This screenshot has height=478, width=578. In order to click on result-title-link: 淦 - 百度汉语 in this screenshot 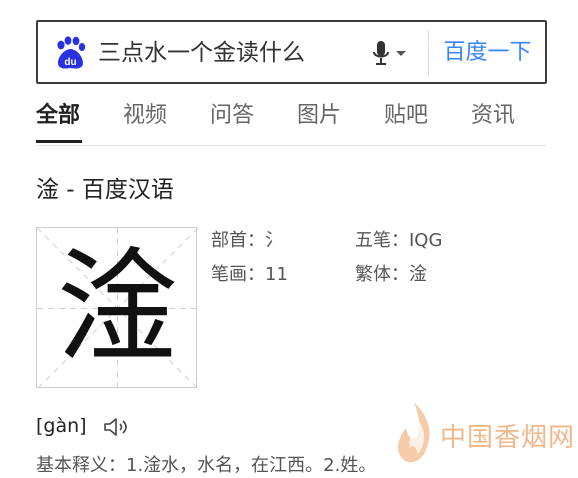, I will do `click(105, 190)`.